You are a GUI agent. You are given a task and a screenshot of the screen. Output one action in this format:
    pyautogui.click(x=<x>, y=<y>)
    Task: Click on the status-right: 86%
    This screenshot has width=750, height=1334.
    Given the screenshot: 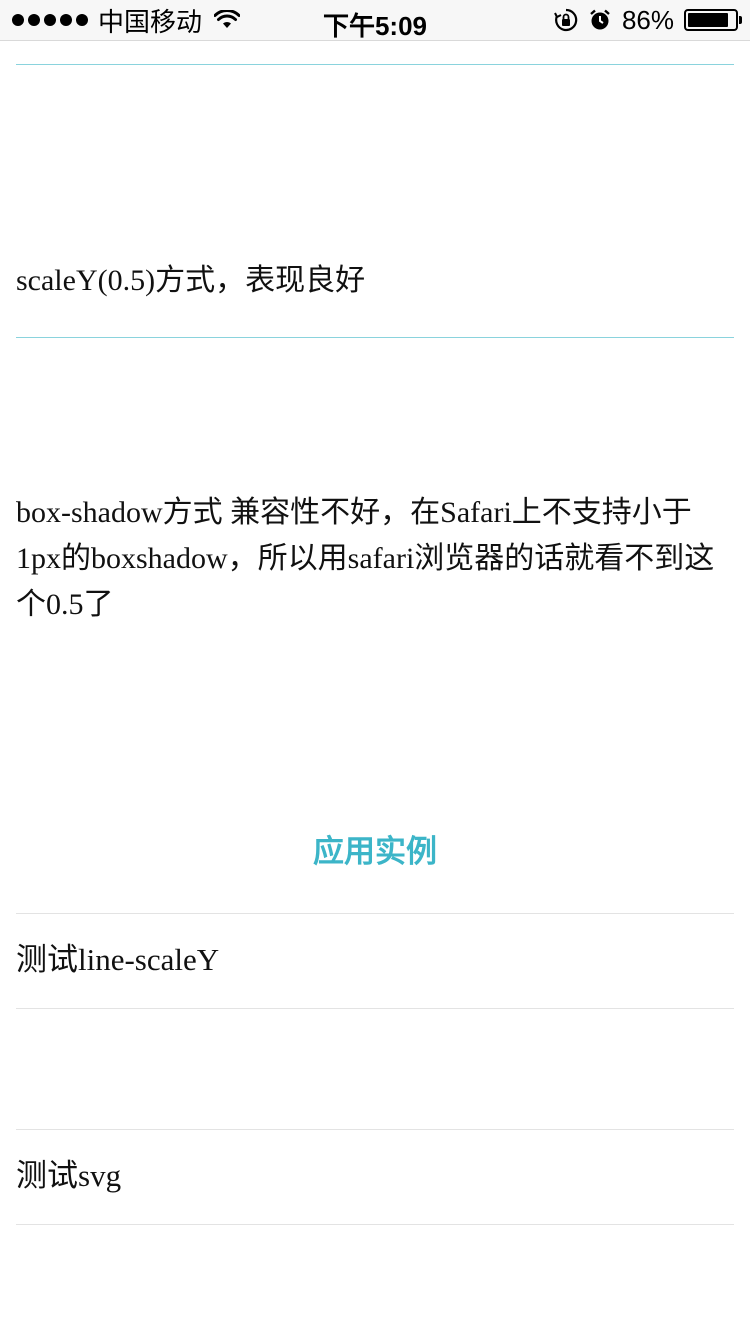 What is the action you would take?
    pyautogui.click(x=648, y=19)
    